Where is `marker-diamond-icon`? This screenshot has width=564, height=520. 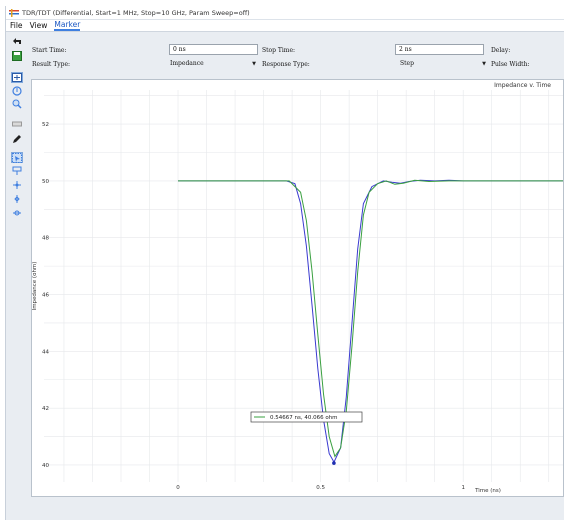 marker-diamond-icon is located at coordinates (17, 198).